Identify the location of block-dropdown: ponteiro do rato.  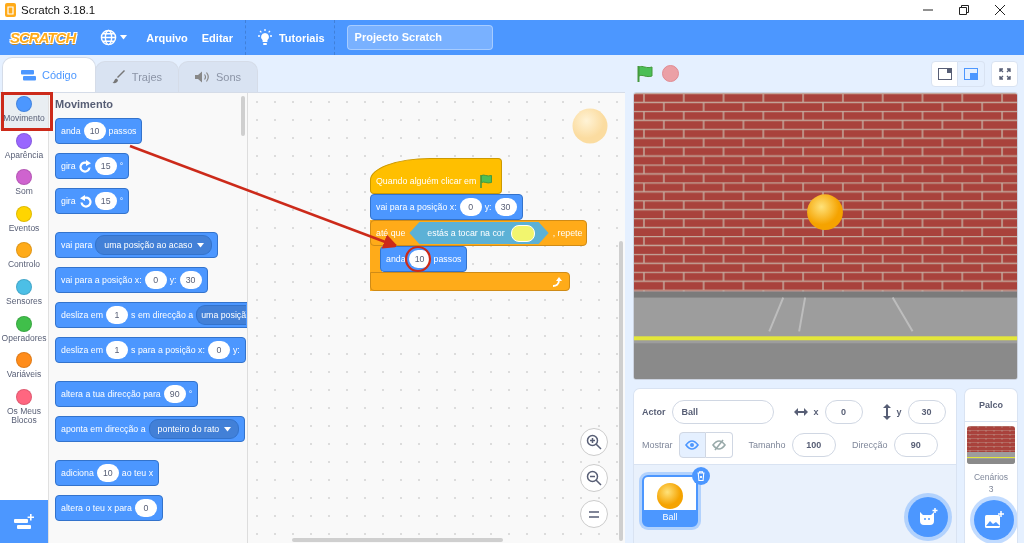
(194, 429).